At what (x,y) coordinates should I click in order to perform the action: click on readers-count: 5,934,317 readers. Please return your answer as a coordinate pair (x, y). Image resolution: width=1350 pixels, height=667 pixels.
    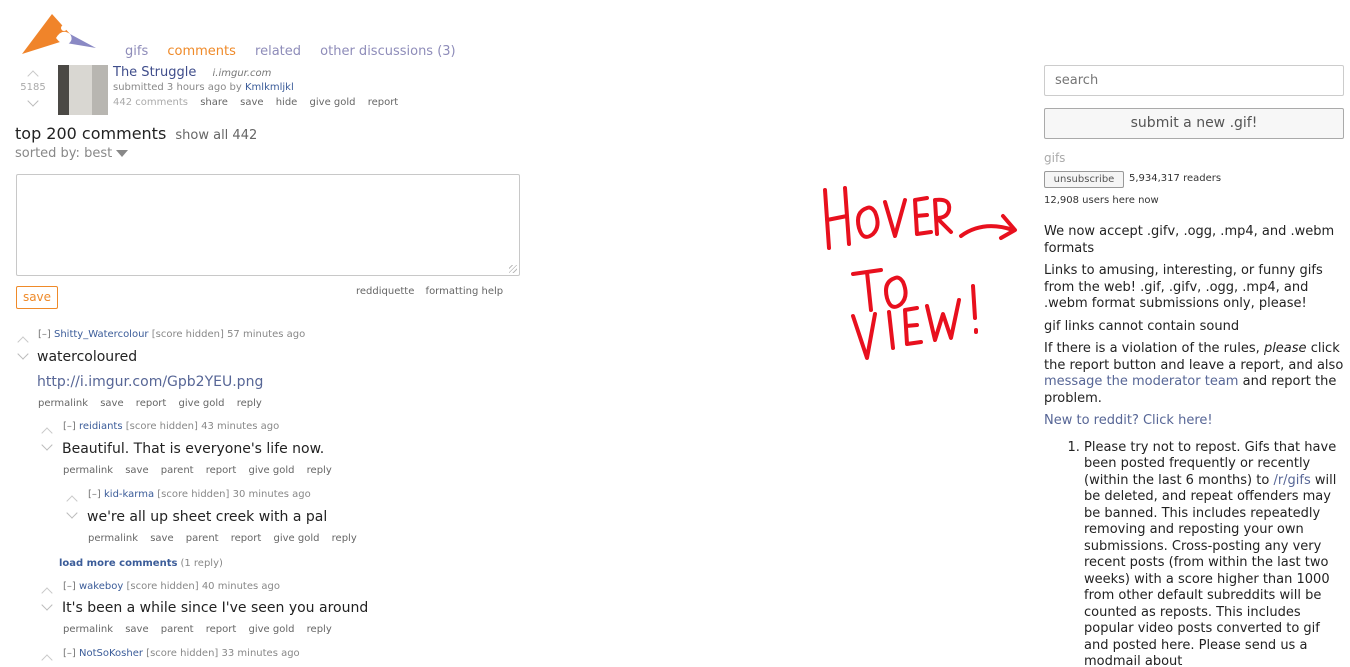
    Looking at the image, I should click on (1175, 178).